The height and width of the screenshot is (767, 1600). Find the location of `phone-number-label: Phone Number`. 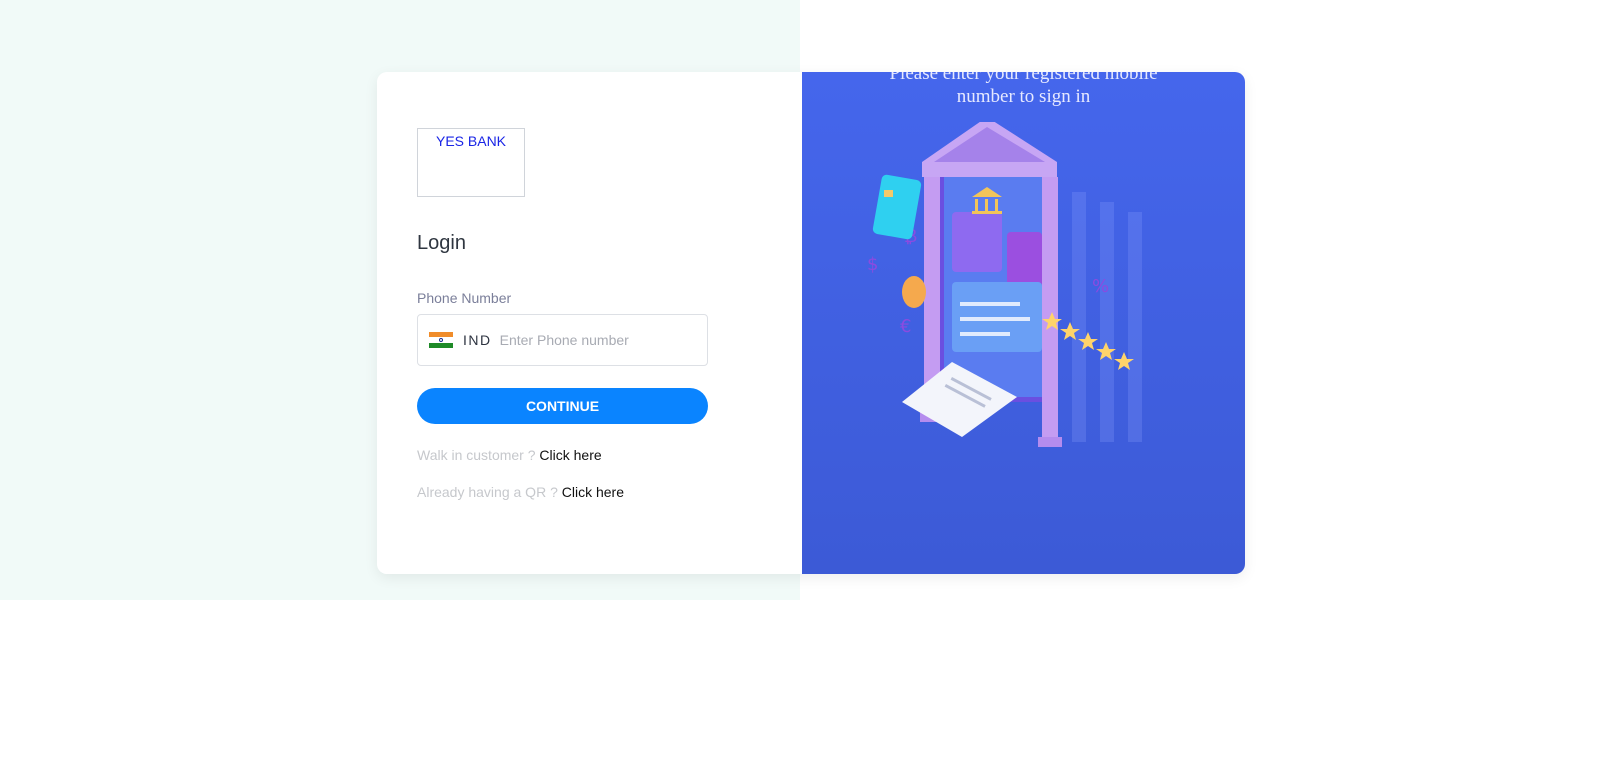

phone-number-label: Phone Number is located at coordinates (464, 298).